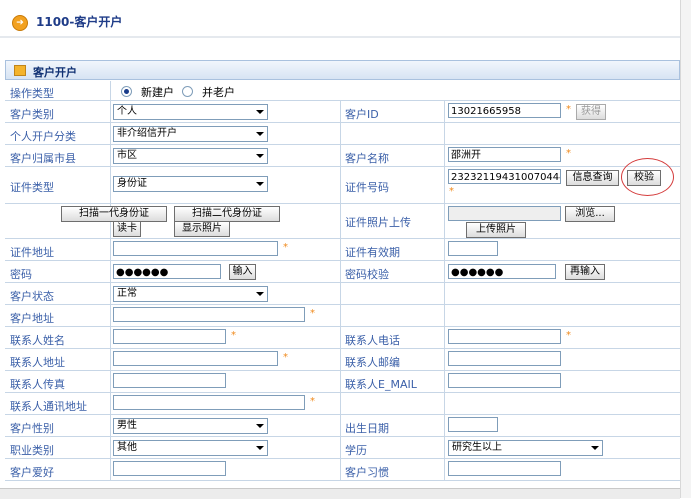 This screenshot has height=499, width=691. Describe the element at coordinates (367, 428) in the screenshot. I see `birth-label: 出生日期` at that location.